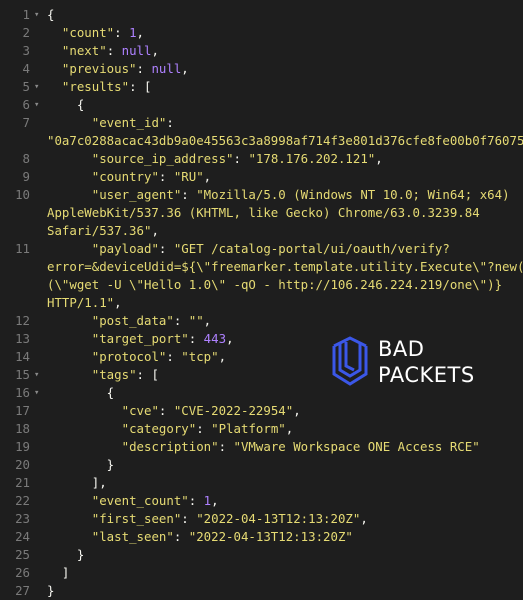 Image resolution: width=523 pixels, height=600 pixels. Describe the element at coordinates (261, 519) in the screenshot. I see `code-line: 23 "first_seen": "2022-04-13T12:13:20Z",` at that location.